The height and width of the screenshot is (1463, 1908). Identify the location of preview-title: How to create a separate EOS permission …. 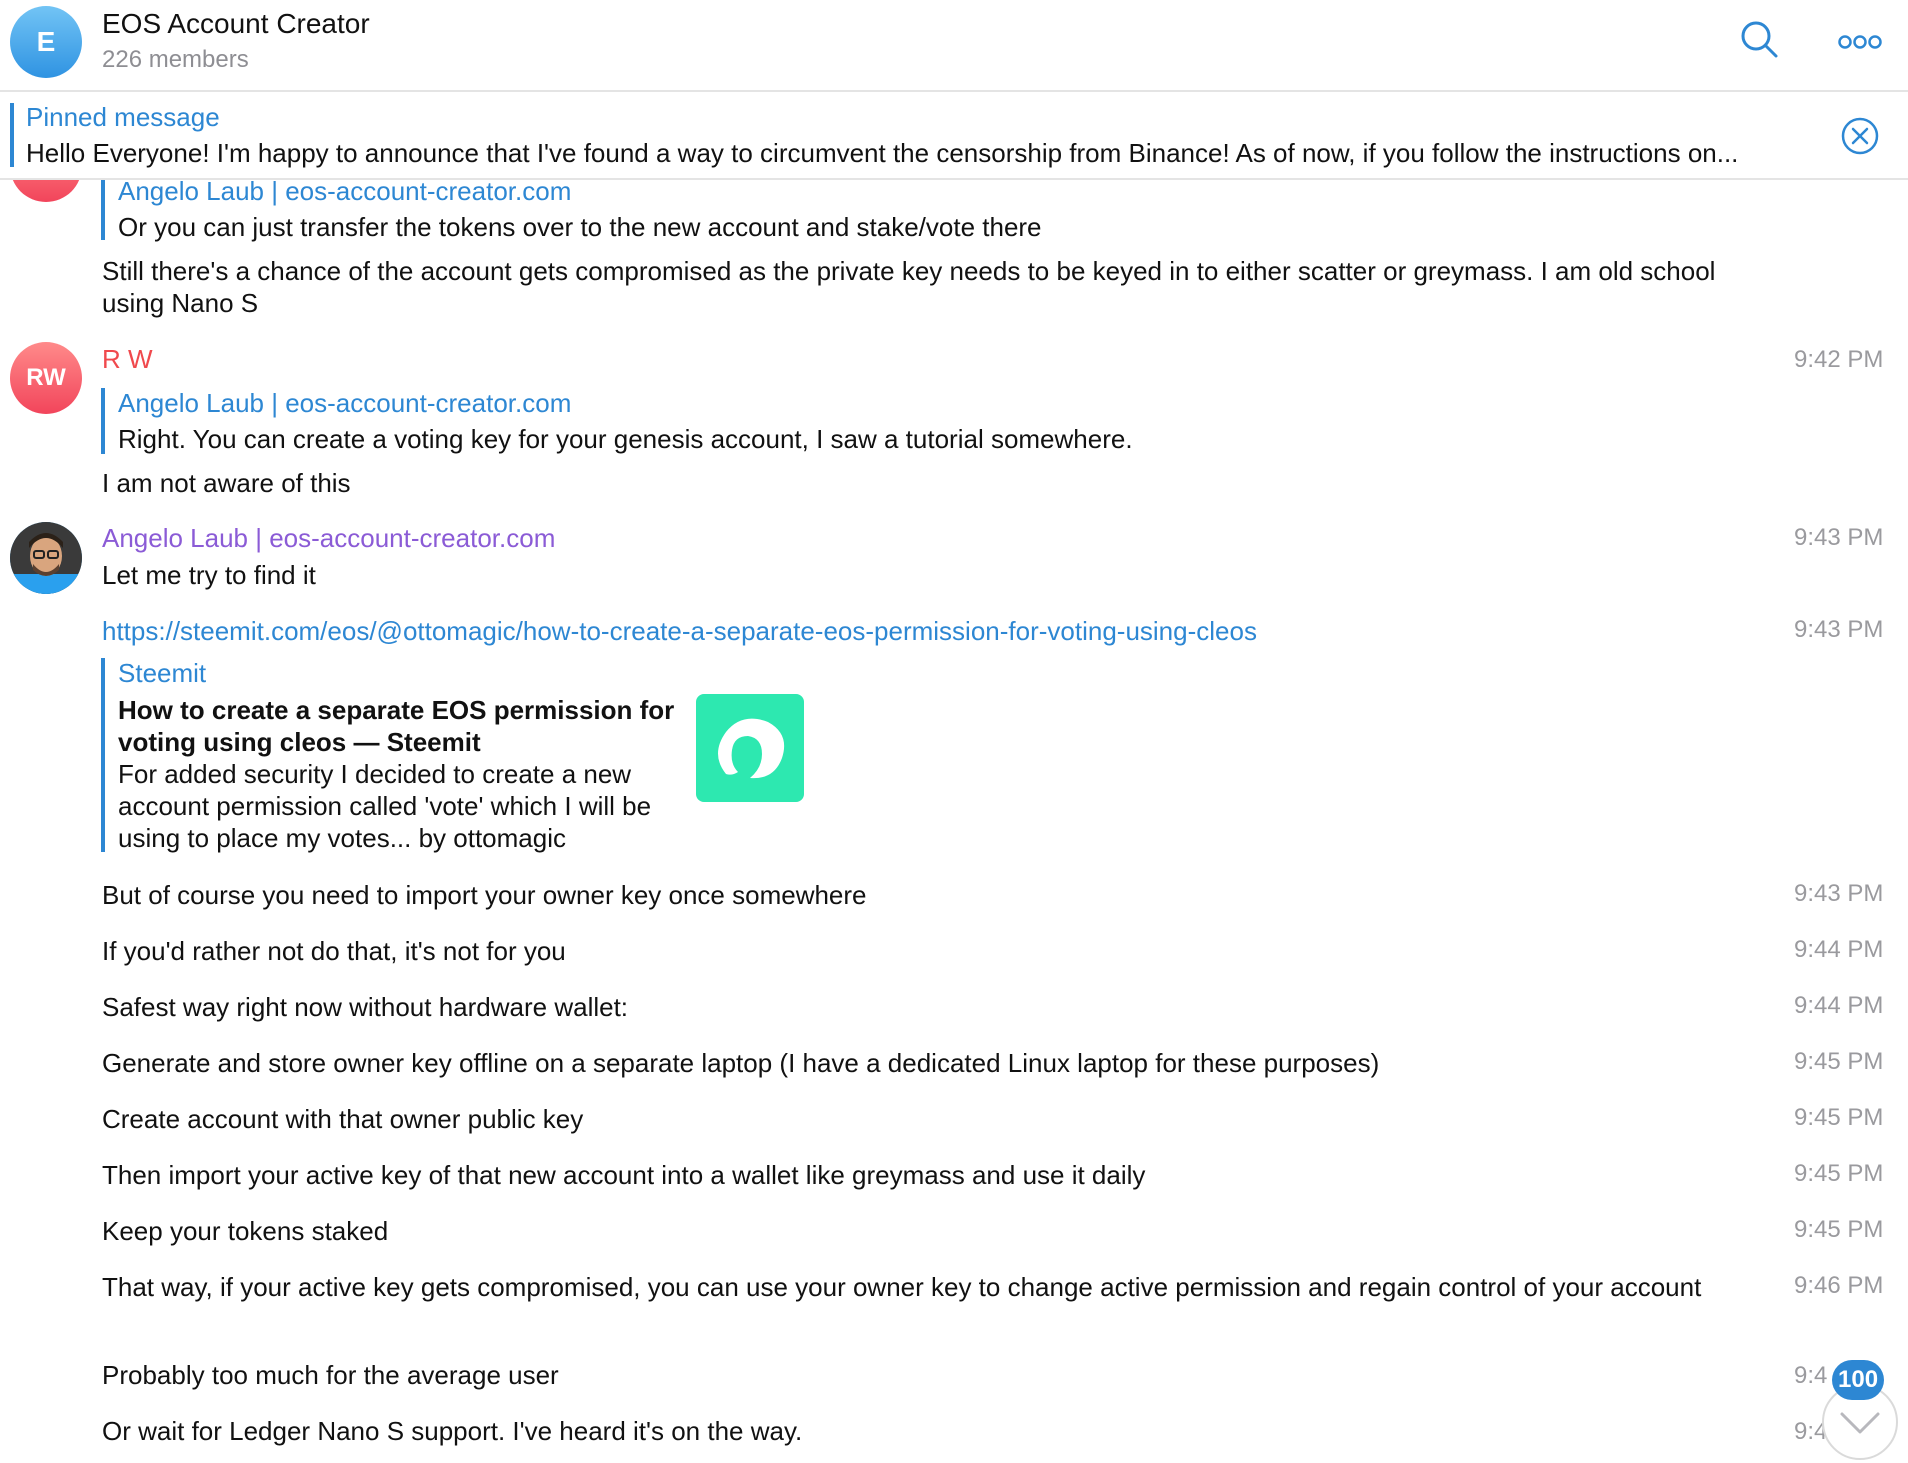
(403, 726).